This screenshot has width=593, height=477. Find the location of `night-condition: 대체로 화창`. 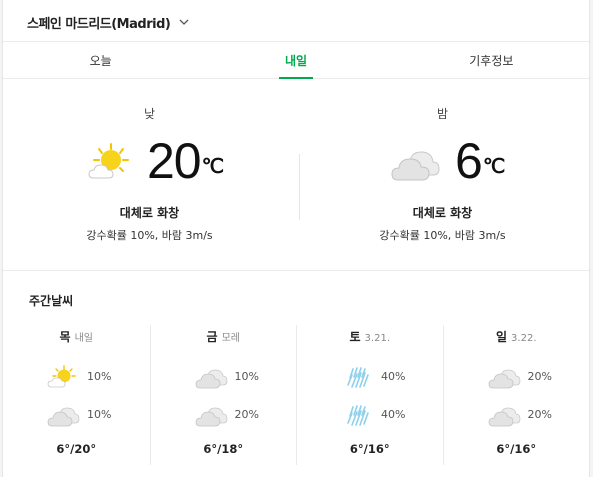

night-condition: 대체로 화창 is located at coordinates (442, 213).